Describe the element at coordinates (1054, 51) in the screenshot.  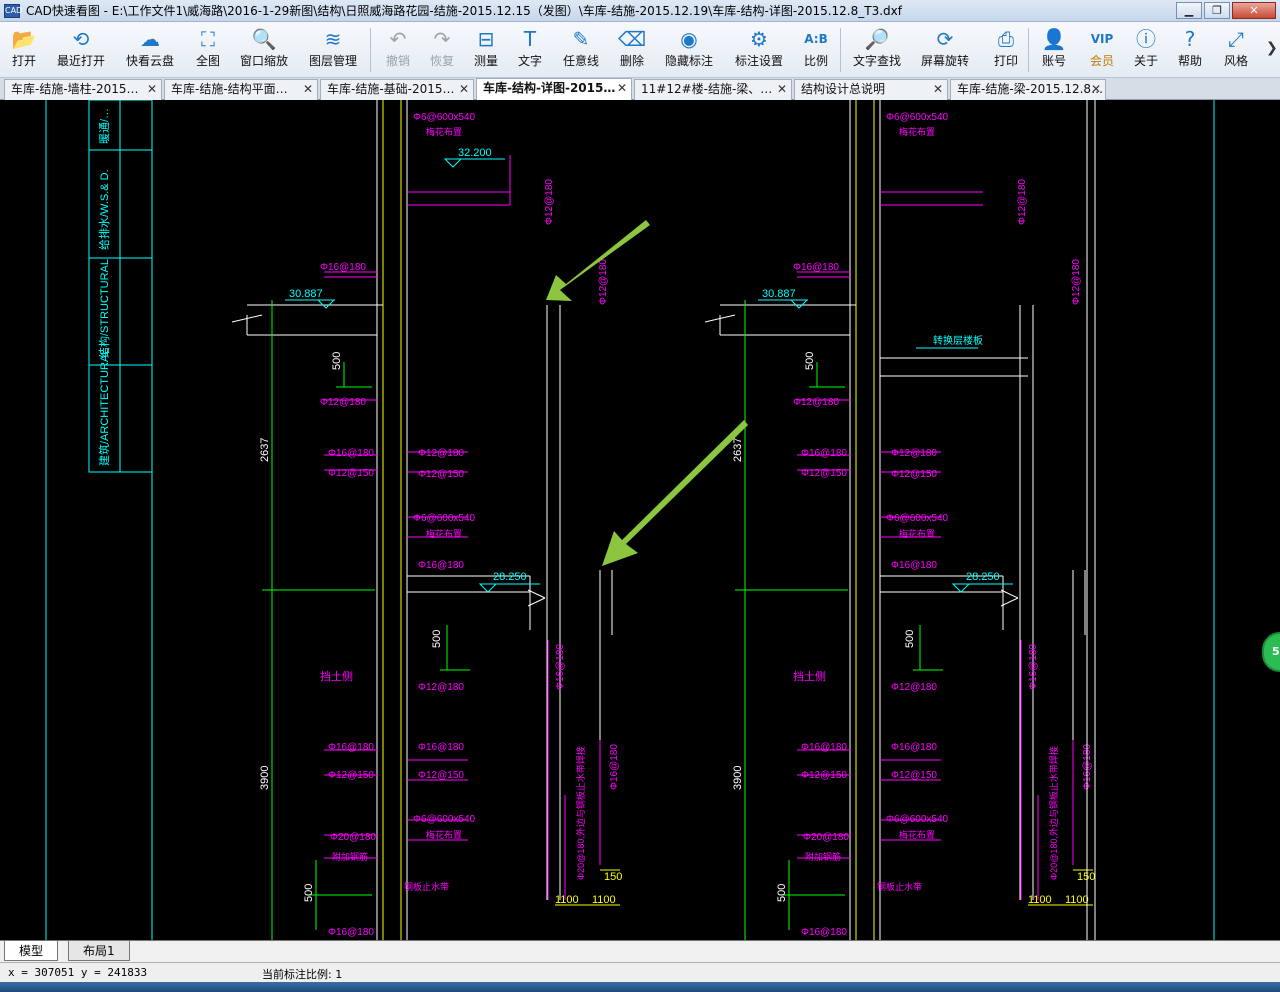
I see `account-button: 👤 账号` at that location.